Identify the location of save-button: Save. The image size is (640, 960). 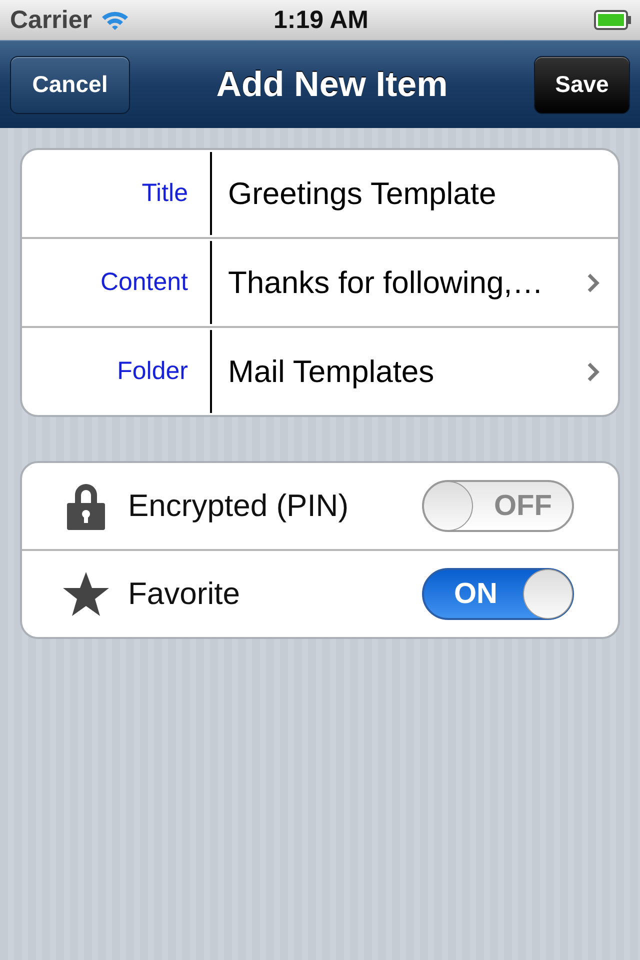
(582, 85).